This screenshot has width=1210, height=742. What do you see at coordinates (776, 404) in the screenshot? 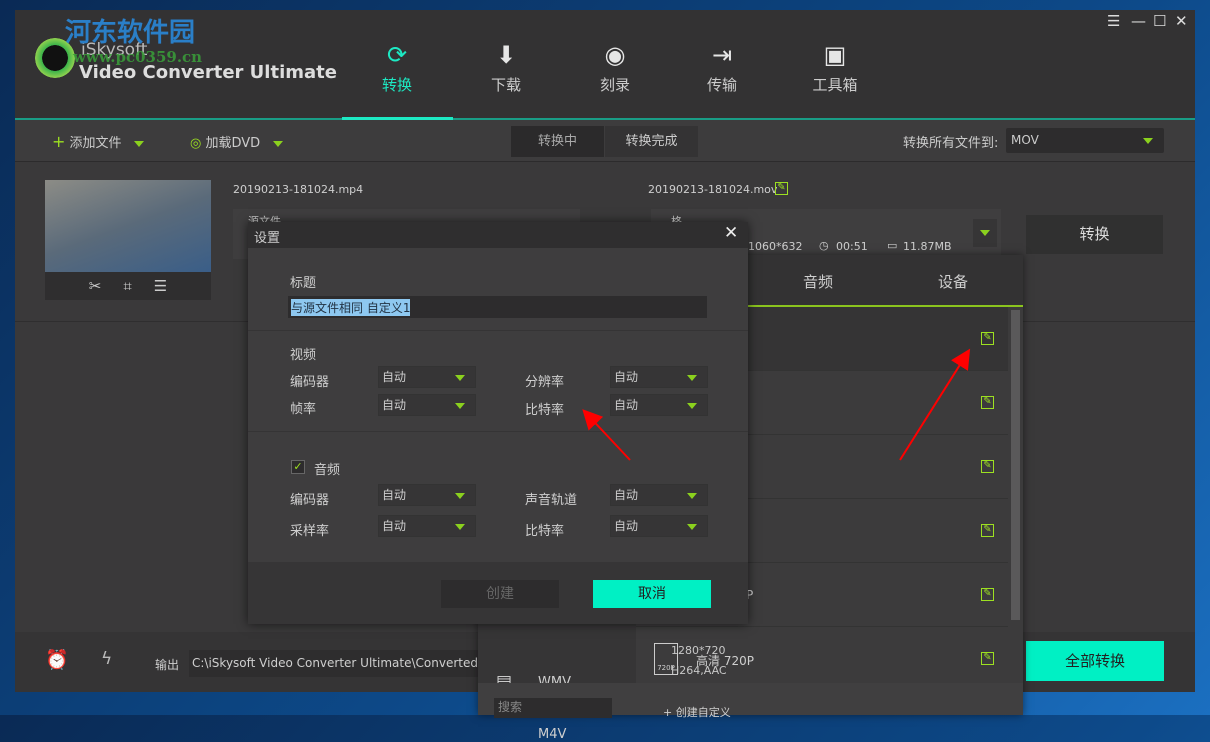
I see `annotation-arrows` at bounding box center [776, 404].